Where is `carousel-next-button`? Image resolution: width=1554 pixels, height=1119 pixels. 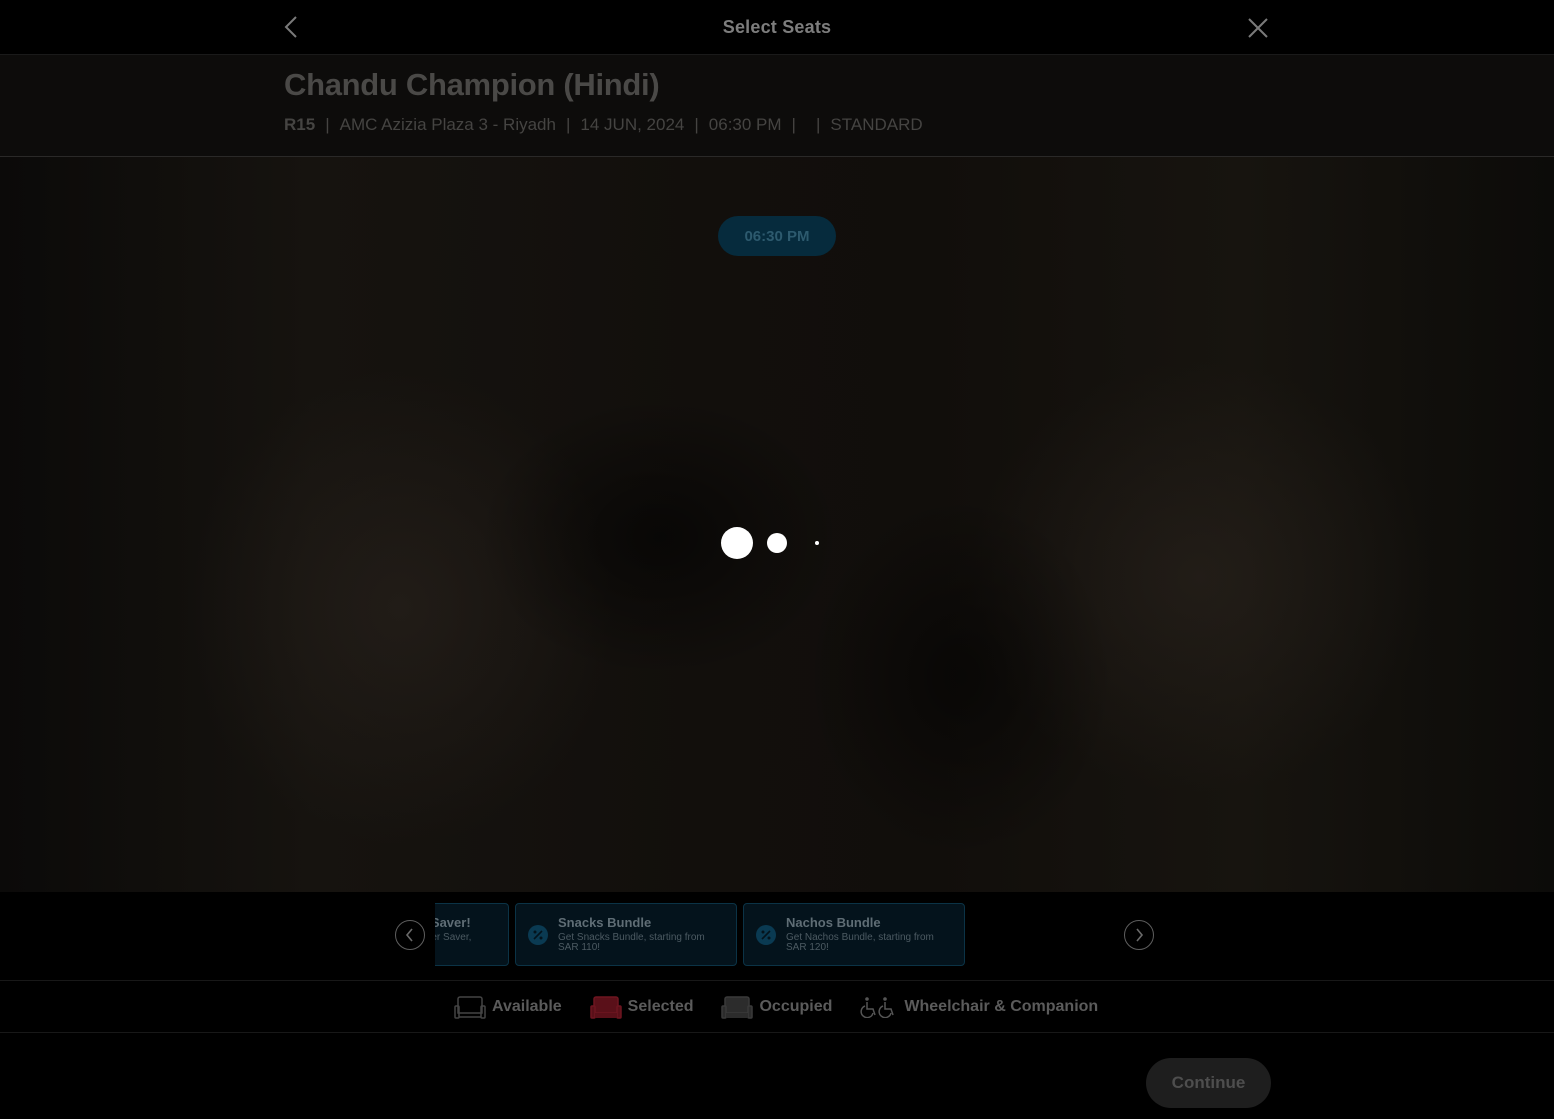
carousel-next-button is located at coordinates (1139, 935).